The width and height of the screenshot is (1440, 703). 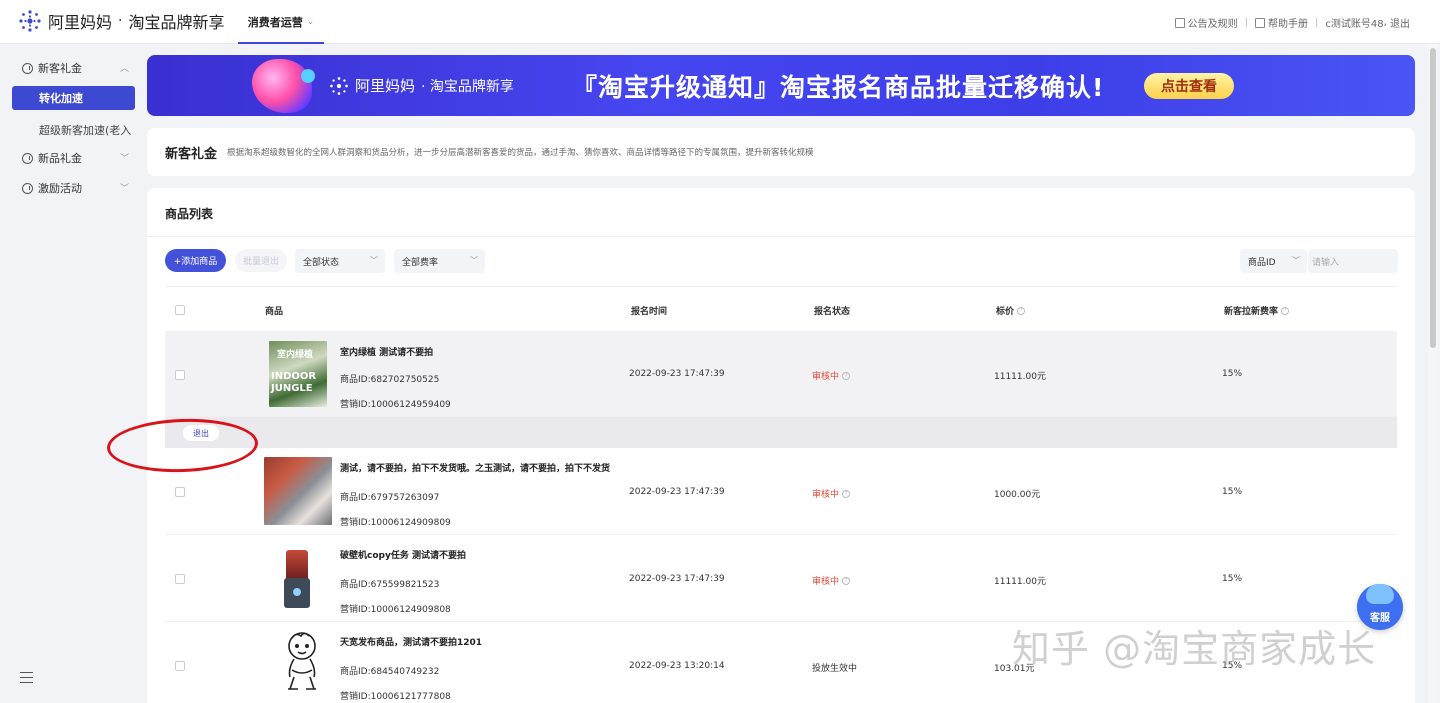 What do you see at coordinates (390, 380) in the screenshot?
I see `product-id: 商品ID:682702750525` at bounding box center [390, 380].